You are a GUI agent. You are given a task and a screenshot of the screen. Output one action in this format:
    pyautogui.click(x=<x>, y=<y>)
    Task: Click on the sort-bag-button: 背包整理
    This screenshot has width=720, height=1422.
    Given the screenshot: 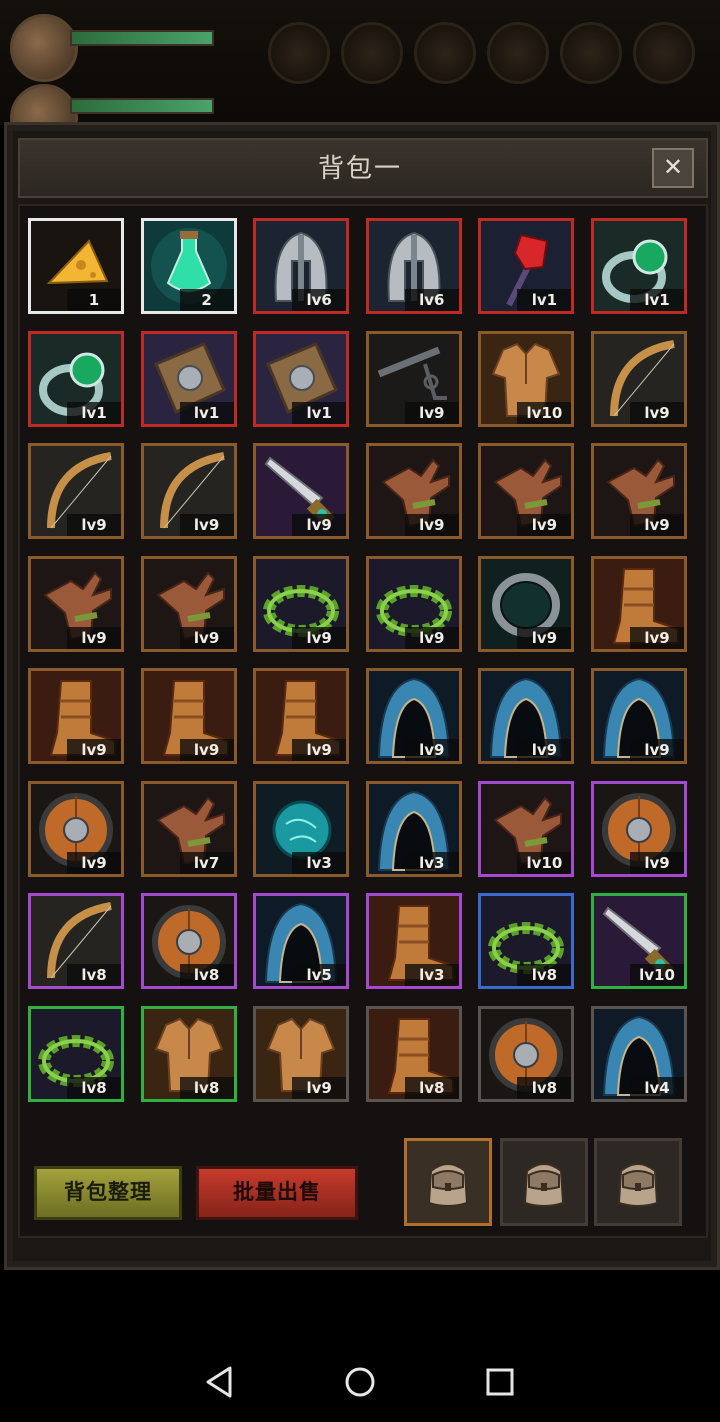 What is the action you would take?
    pyautogui.click(x=108, y=1193)
    